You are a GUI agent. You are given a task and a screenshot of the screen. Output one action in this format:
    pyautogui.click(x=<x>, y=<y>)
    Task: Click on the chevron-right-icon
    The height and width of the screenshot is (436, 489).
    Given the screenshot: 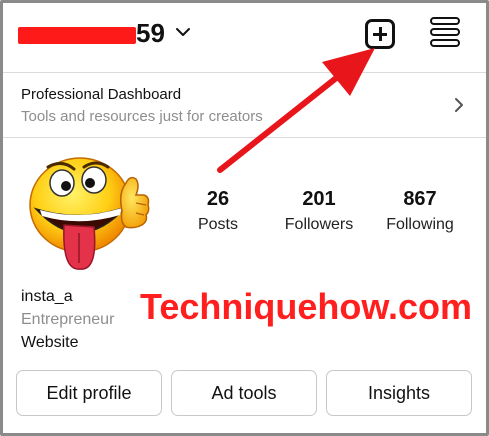 What is the action you would take?
    pyautogui.click(x=459, y=105)
    